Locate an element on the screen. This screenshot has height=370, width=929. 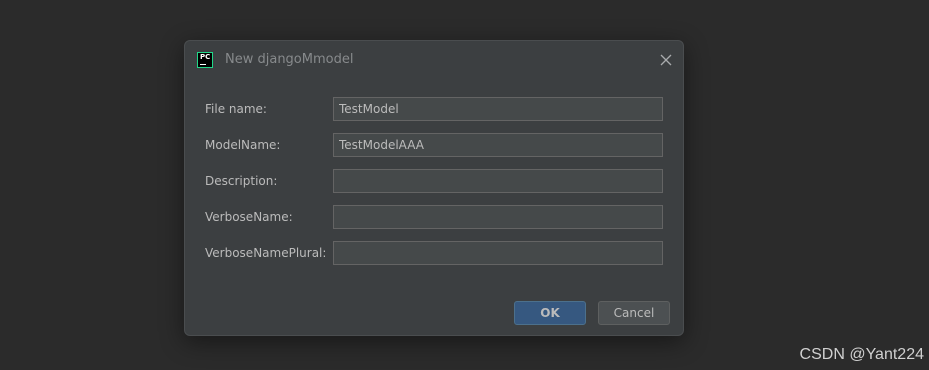
dialog-title: New djangoMmodel is located at coordinates (289, 59).